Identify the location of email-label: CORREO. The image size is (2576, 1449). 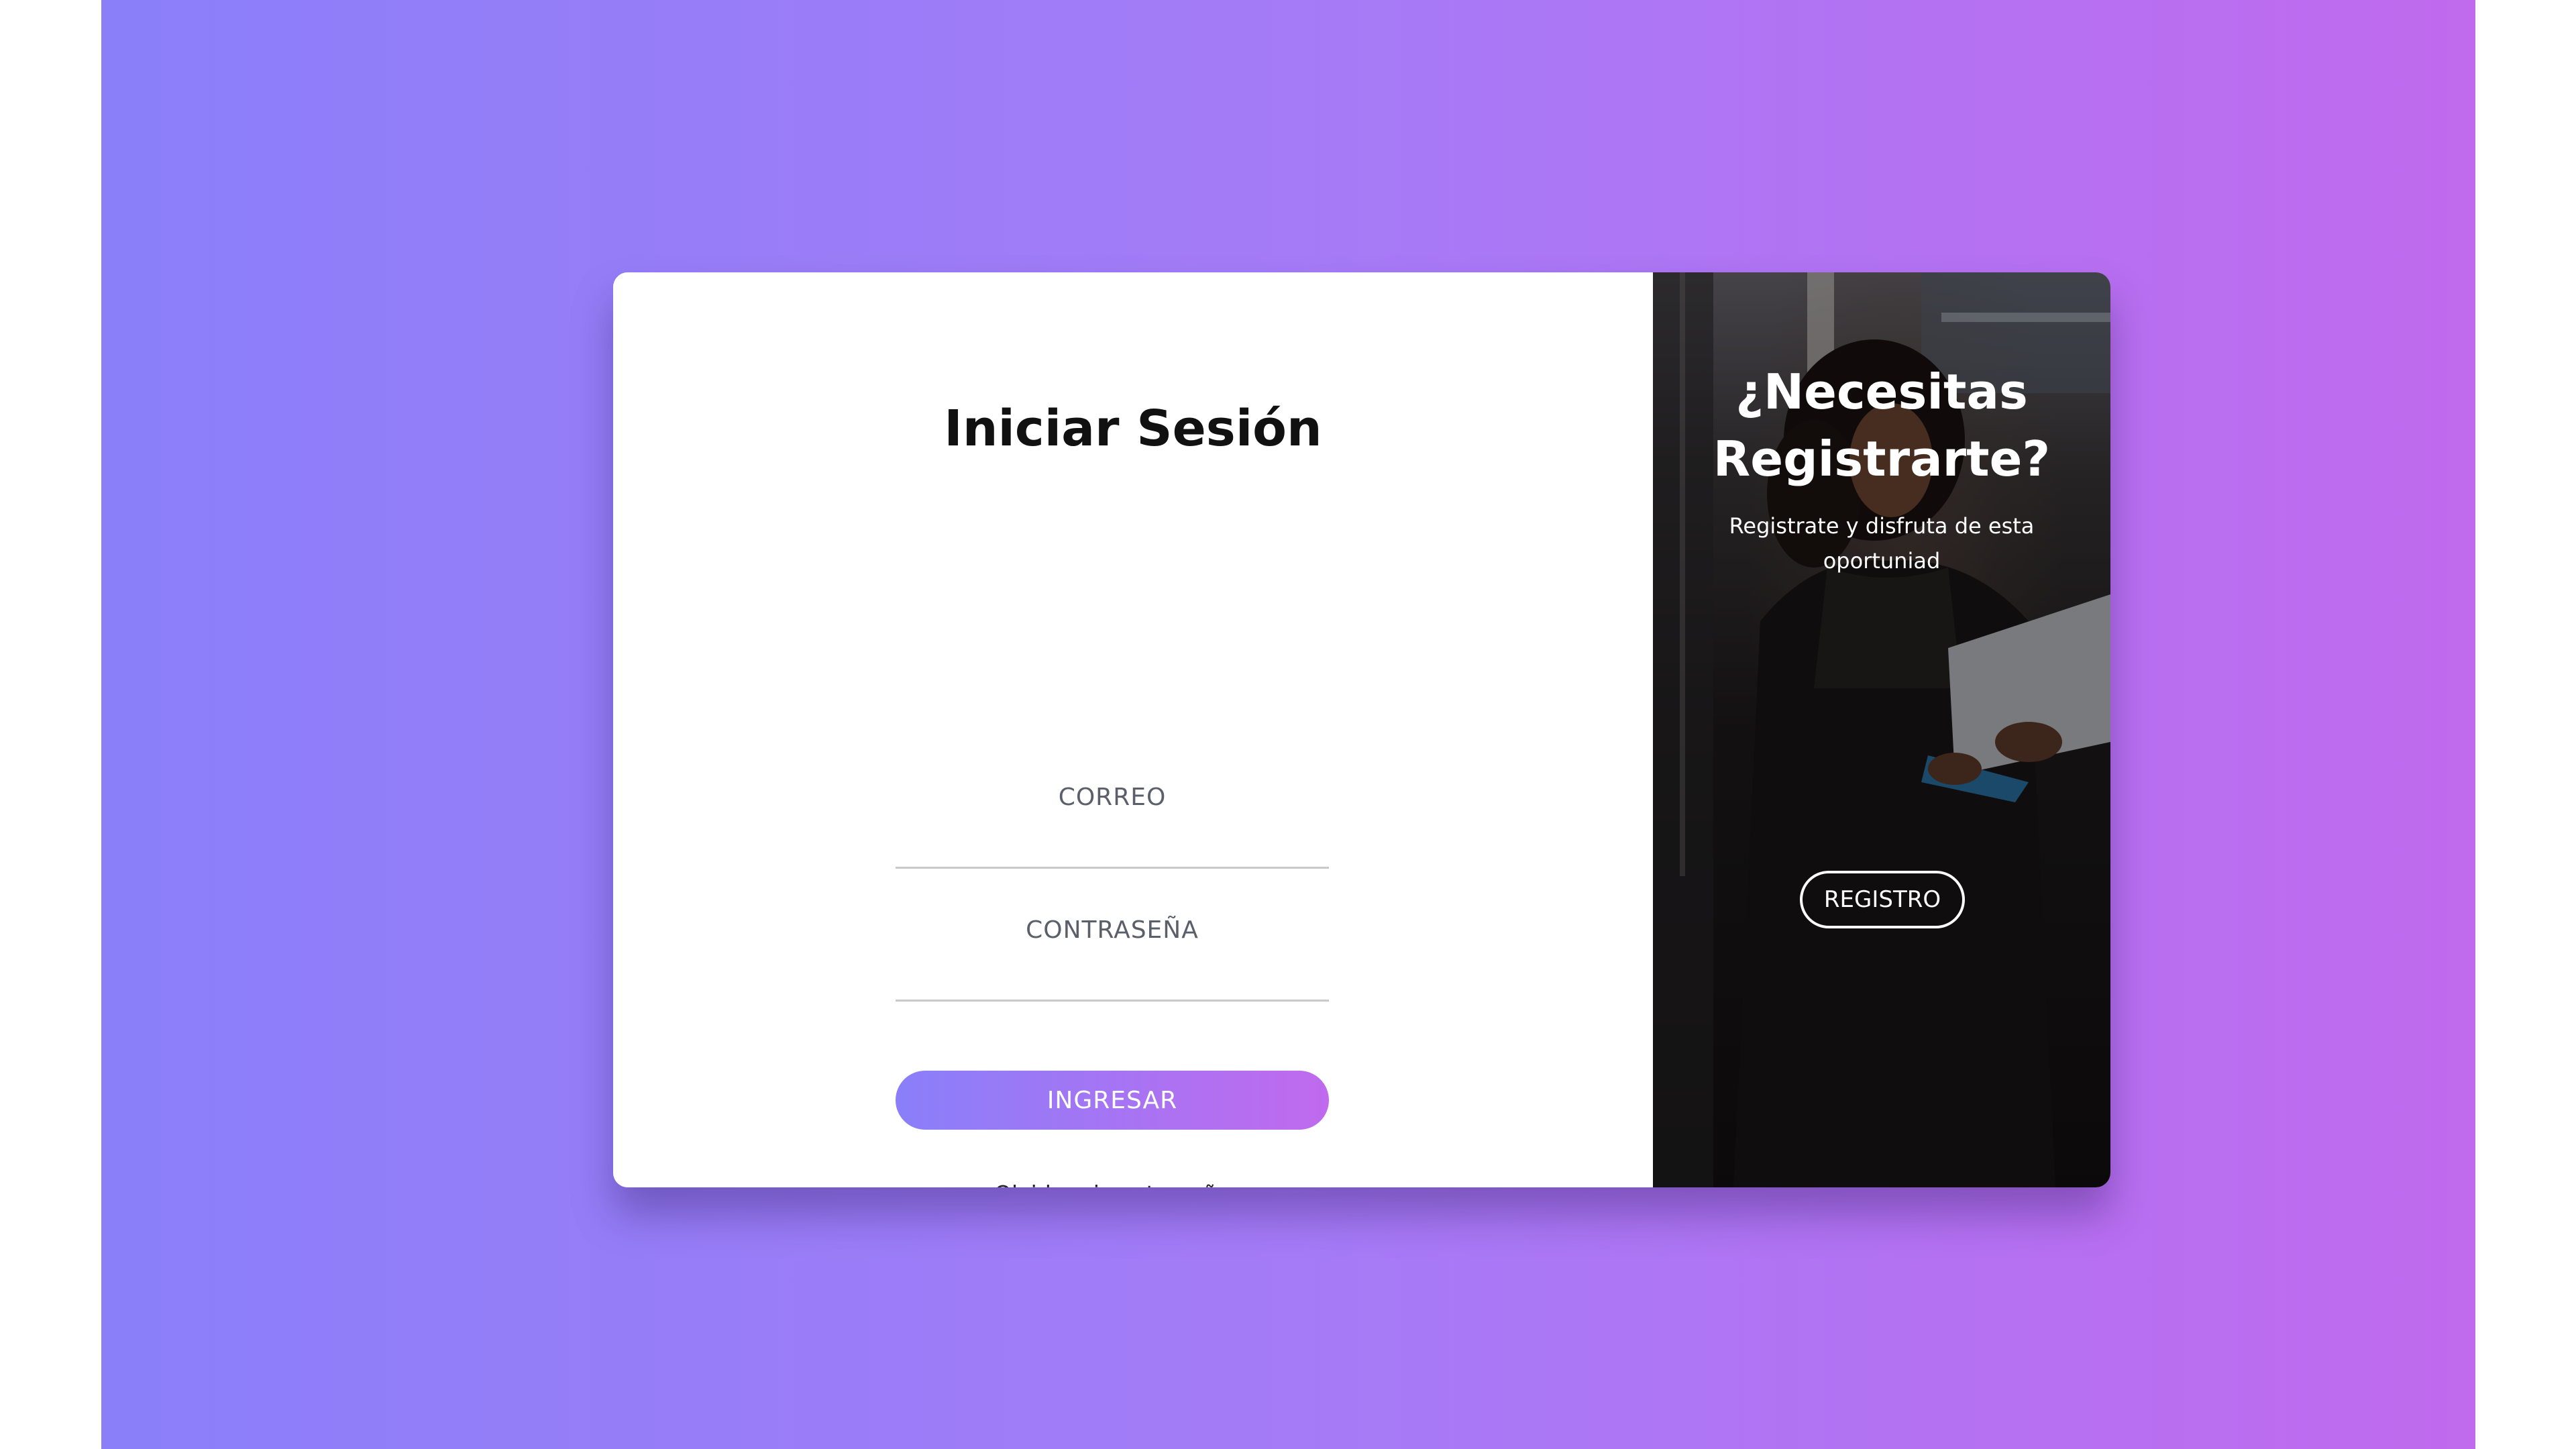
(1112, 797).